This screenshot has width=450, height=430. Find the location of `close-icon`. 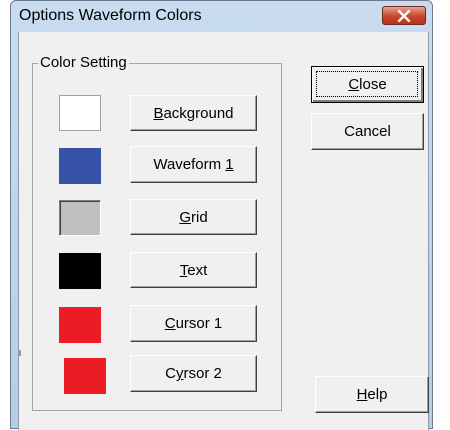

close-icon is located at coordinates (404, 15).